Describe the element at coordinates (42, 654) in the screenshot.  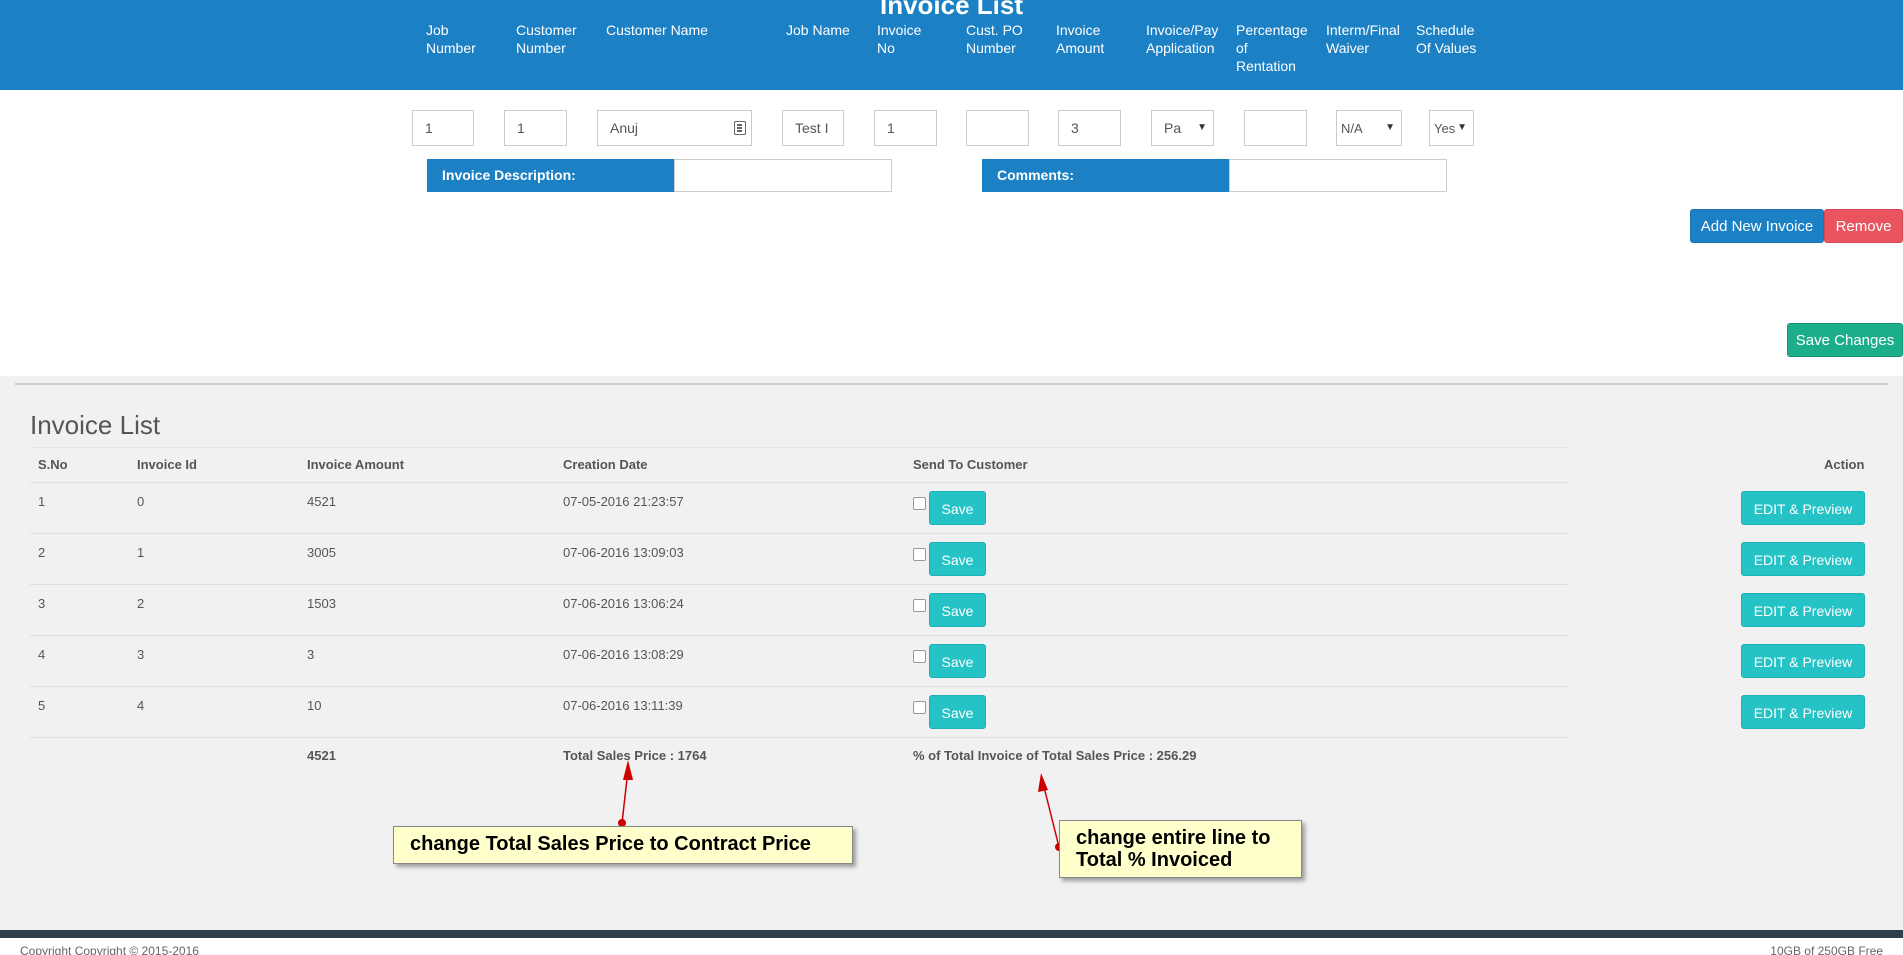
I see `row-sno: 4` at that location.